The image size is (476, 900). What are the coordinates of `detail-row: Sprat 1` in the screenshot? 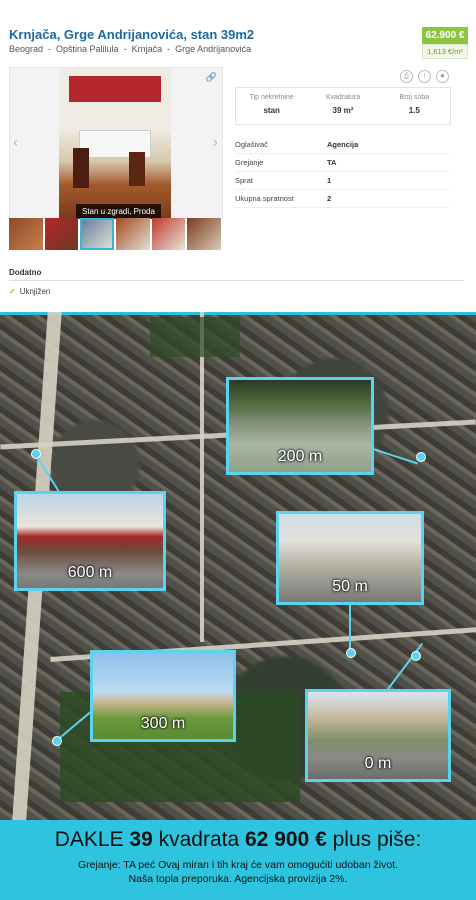 It's located at (342, 181).